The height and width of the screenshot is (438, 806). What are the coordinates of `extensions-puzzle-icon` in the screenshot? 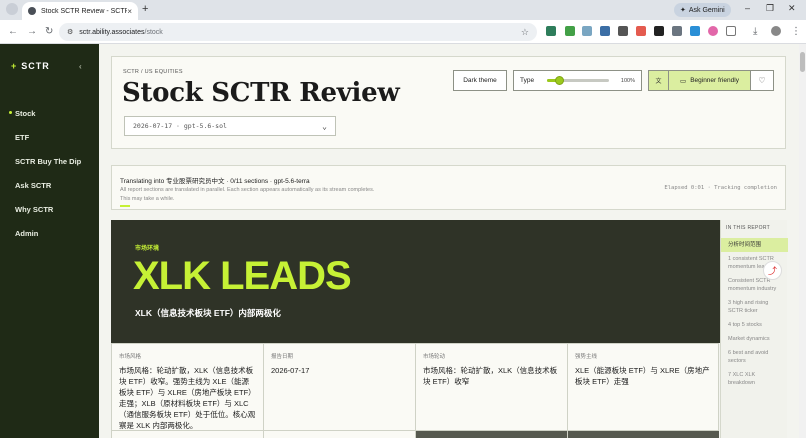 It's located at (731, 31).